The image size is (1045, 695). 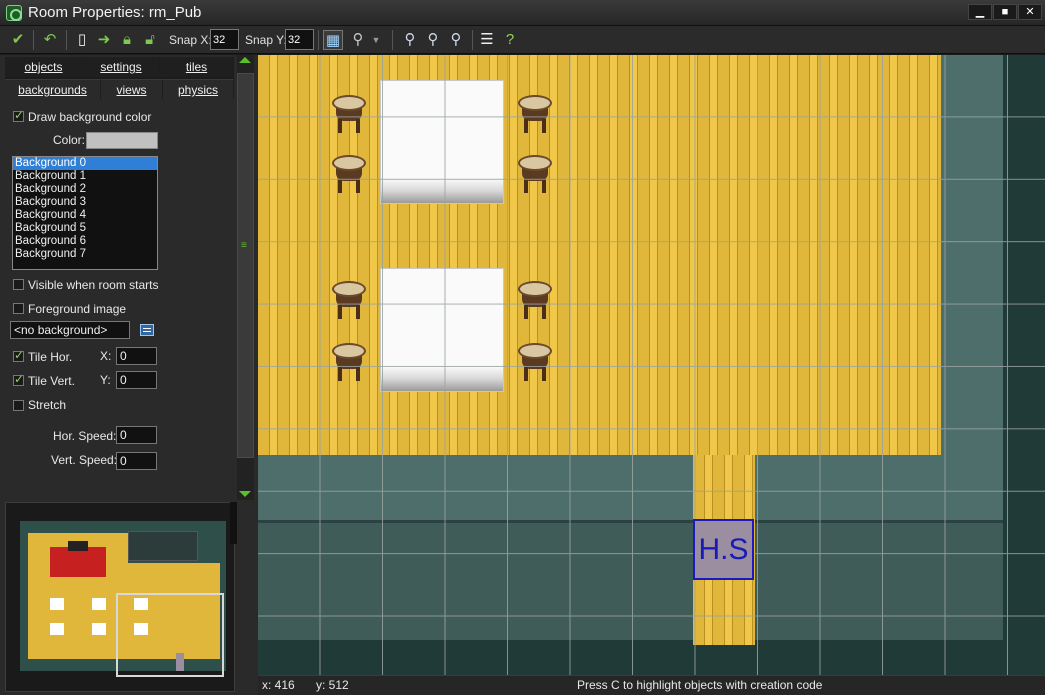 I want to click on help-icon: ?, so click(x=510, y=40).